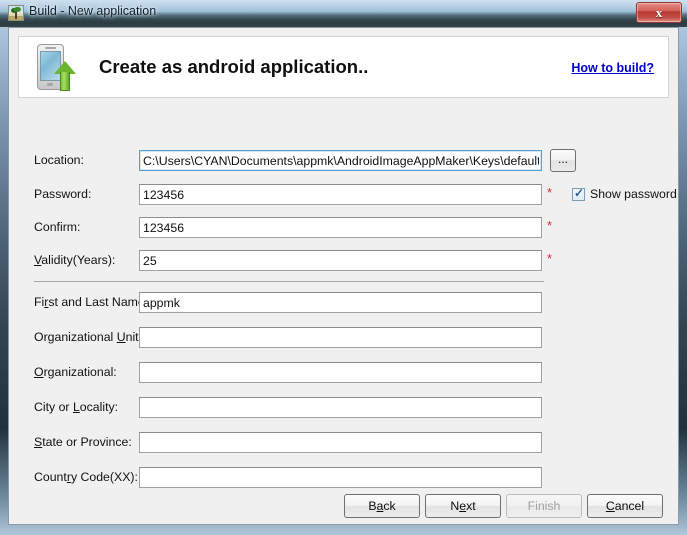 The width and height of the screenshot is (687, 535). I want to click on validity-row: Validity(Years): *, so click(343, 261).